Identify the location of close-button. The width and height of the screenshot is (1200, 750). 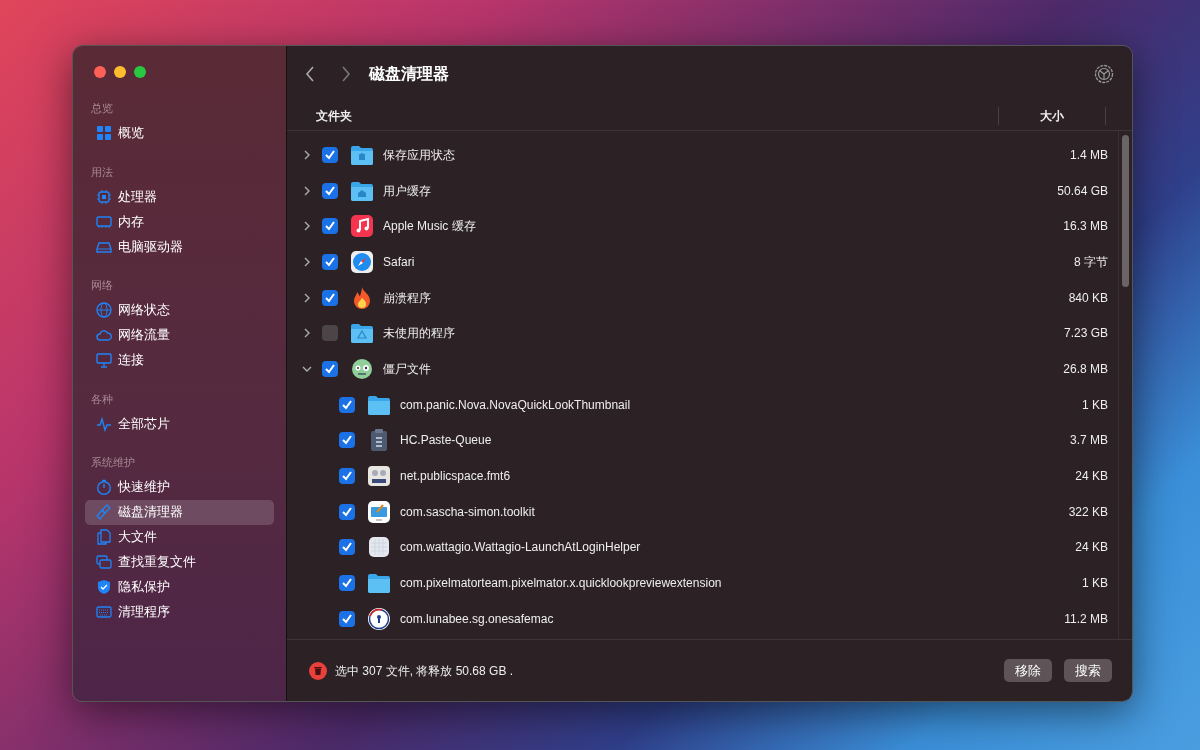
(100, 72).